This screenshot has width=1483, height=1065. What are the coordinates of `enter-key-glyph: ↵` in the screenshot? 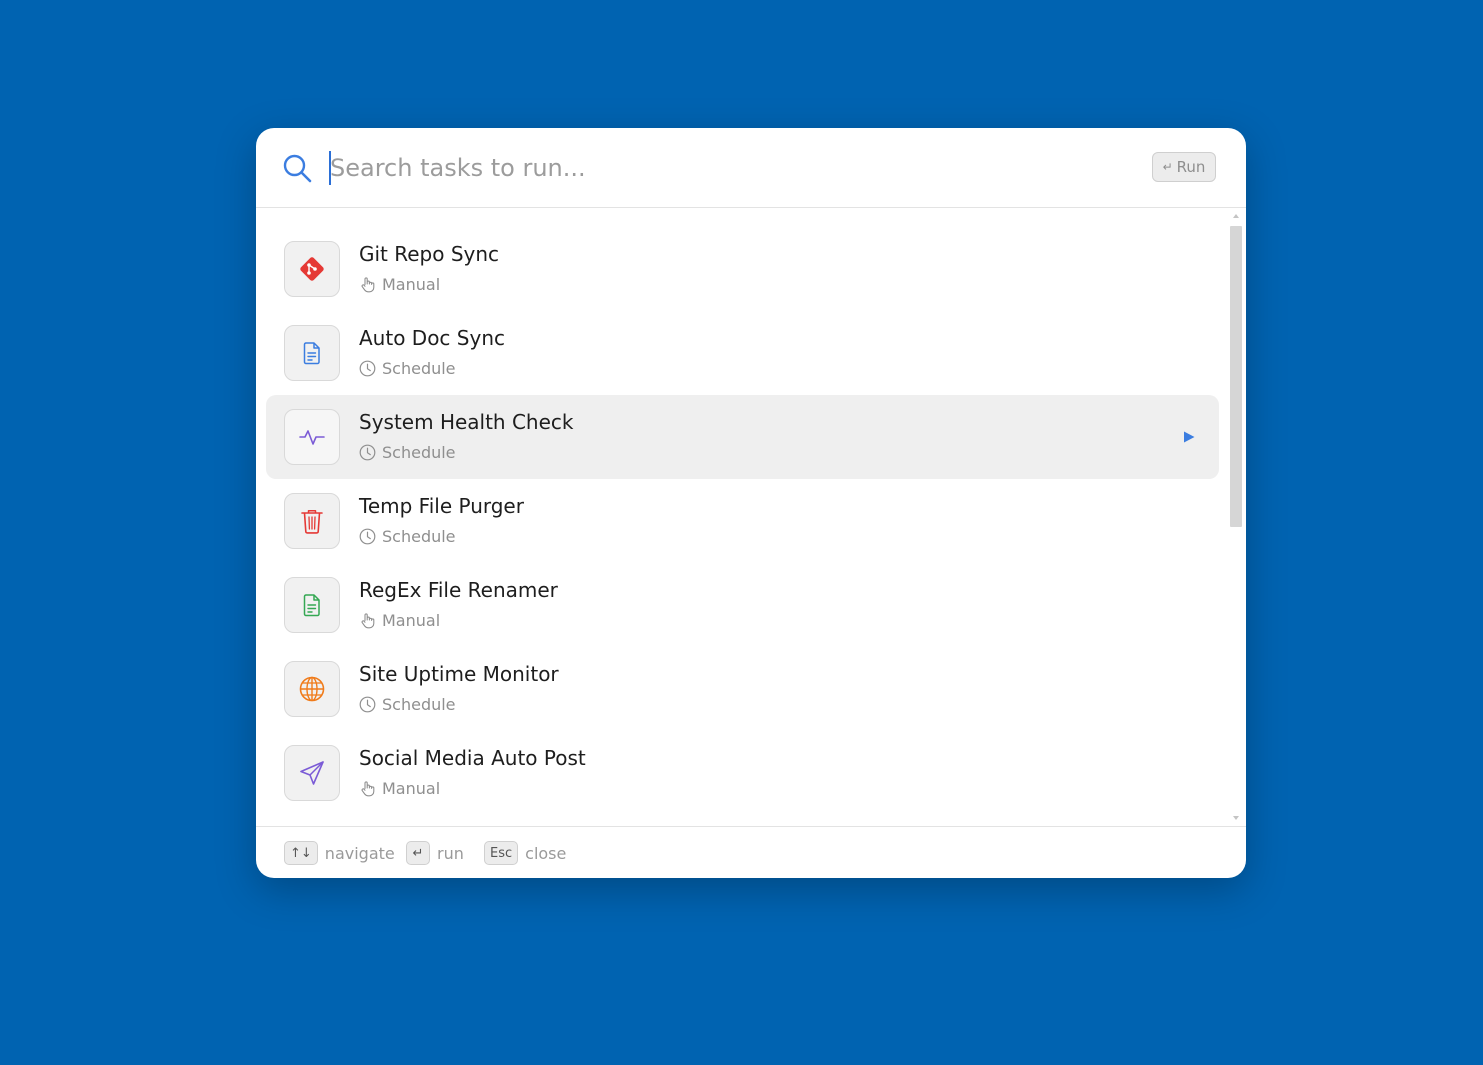 It's located at (1167, 167).